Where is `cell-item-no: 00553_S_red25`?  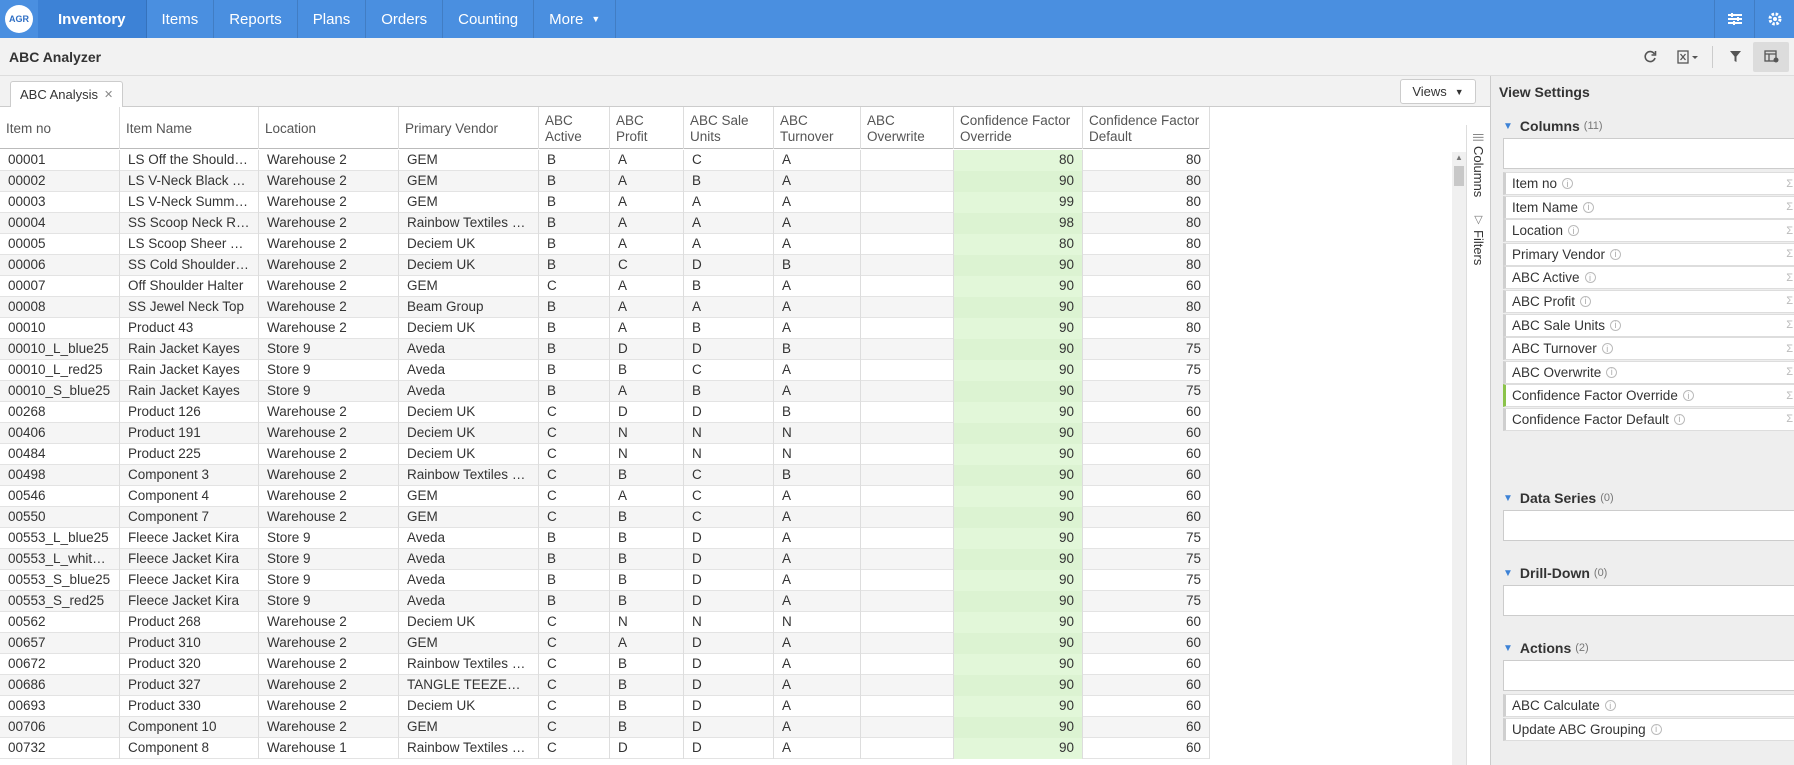 cell-item-no: 00553_S_red25 is located at coordinates (60, 601).